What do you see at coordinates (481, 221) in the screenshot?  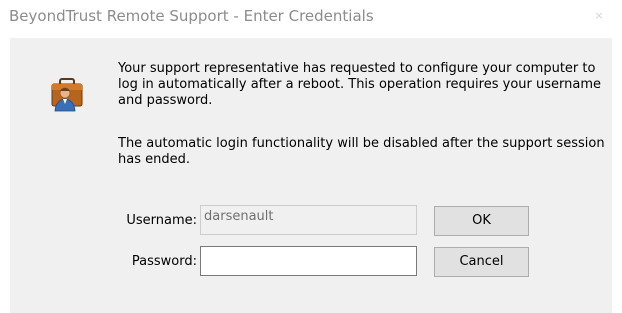 I see `ok-button: OK` at bounding box center [481, 221].